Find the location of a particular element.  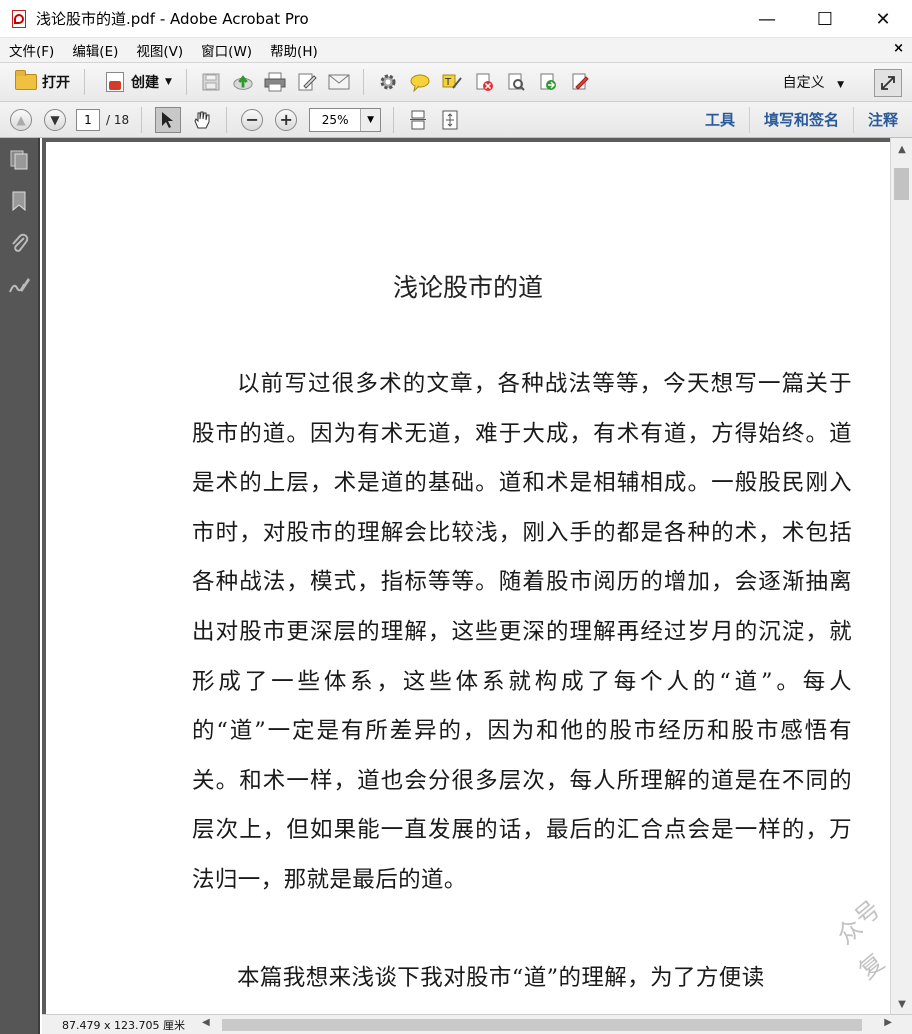

fit-page-icon is located at coordinates (450, 119).